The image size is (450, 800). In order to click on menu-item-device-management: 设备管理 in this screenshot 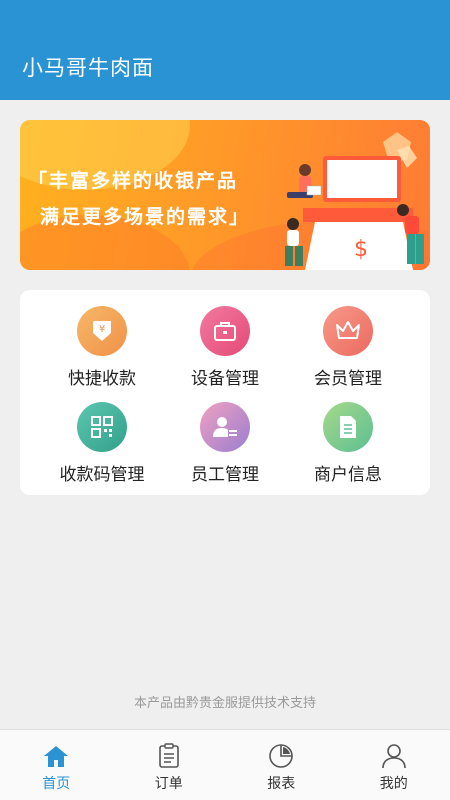, I will do `click(225, 347)`.